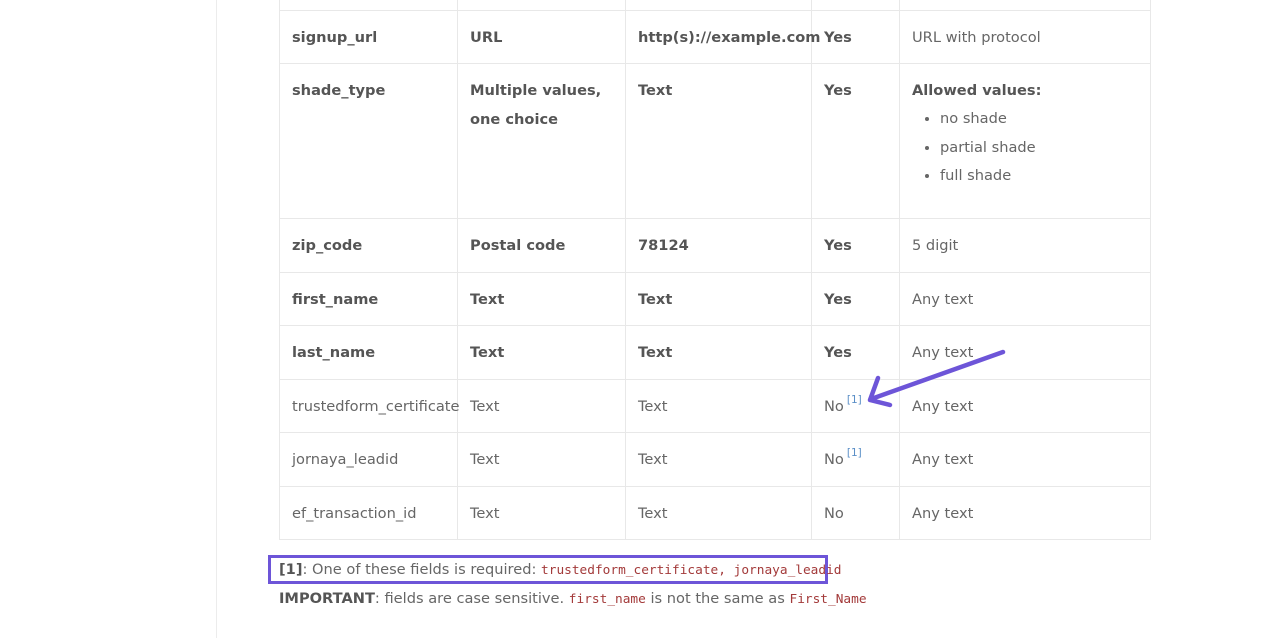 The width and height of the screenshot is (1265, 638). I want to click on field-type-cell: URL, so click(541, 37).